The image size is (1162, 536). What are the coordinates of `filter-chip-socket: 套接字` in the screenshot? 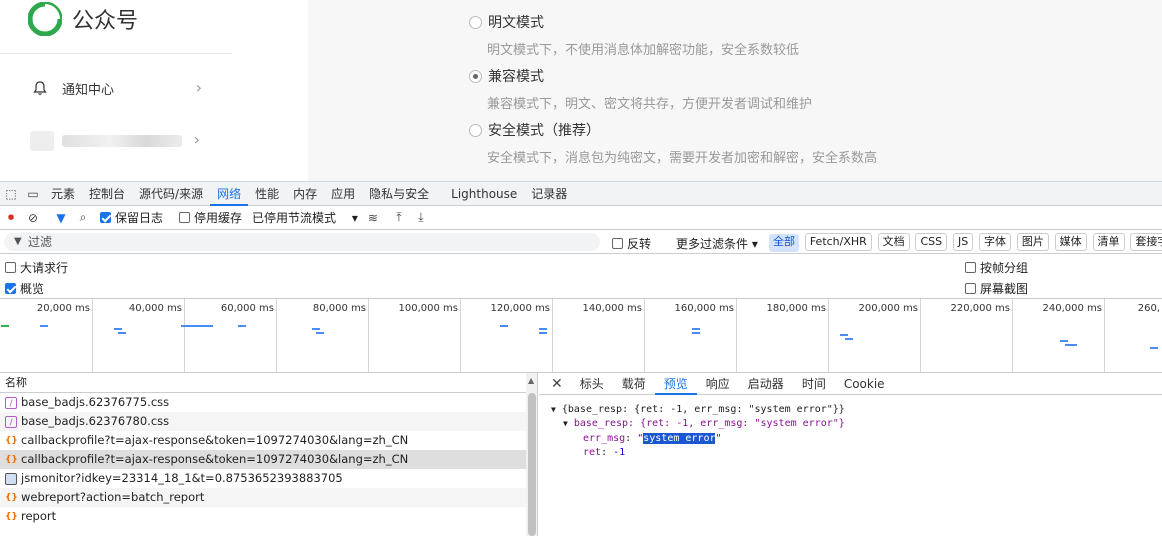 It's located at (1146, 242).